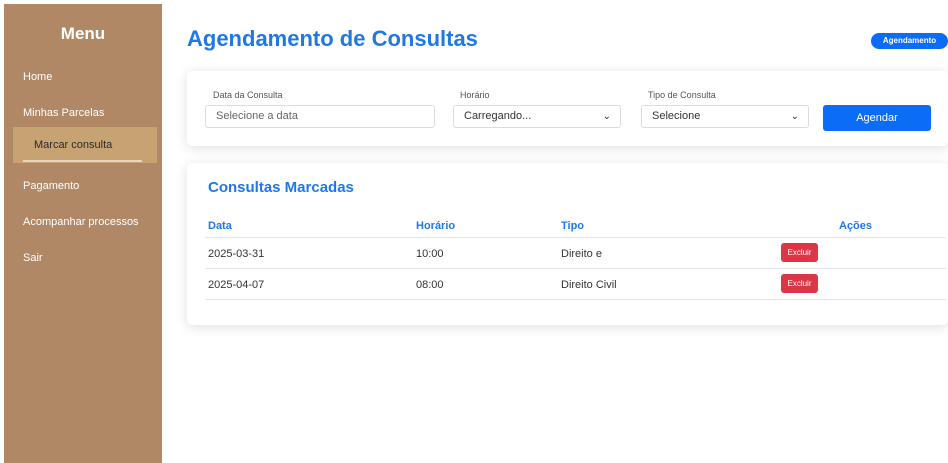 This screenshot has height=463, width=948. What do you see at coordinates (83, 33) in the screenshot?
I see `sidebar-title: Menu` at bounding box center [83, 33].